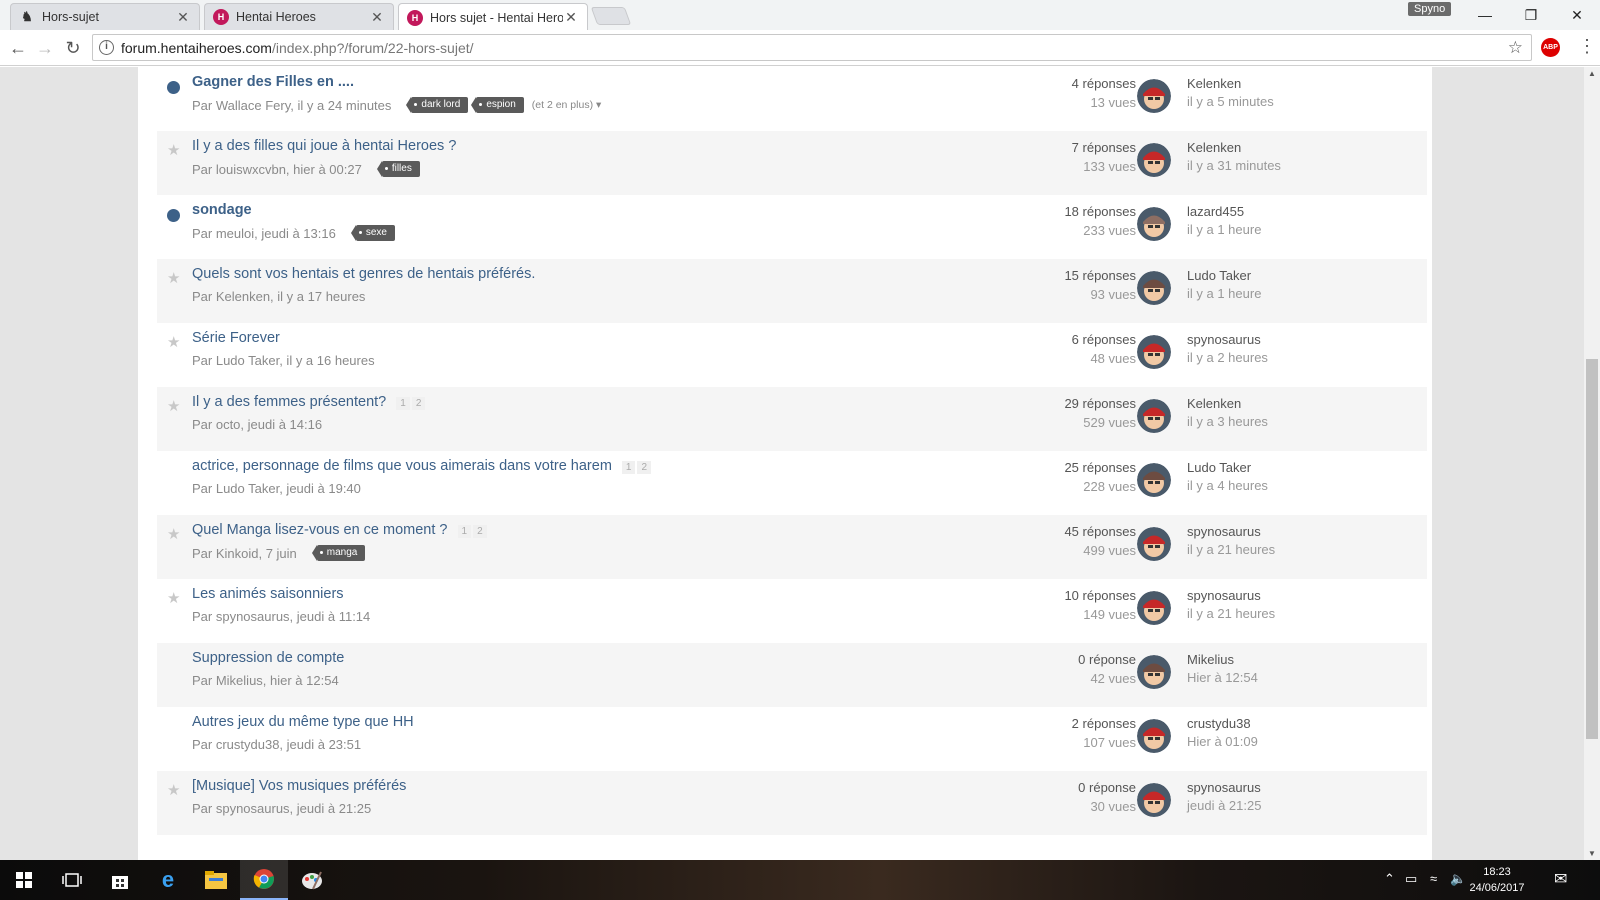 The height and width of the screenshot is (900, 1600). I want to click on paint-icon, so click(312, 880).